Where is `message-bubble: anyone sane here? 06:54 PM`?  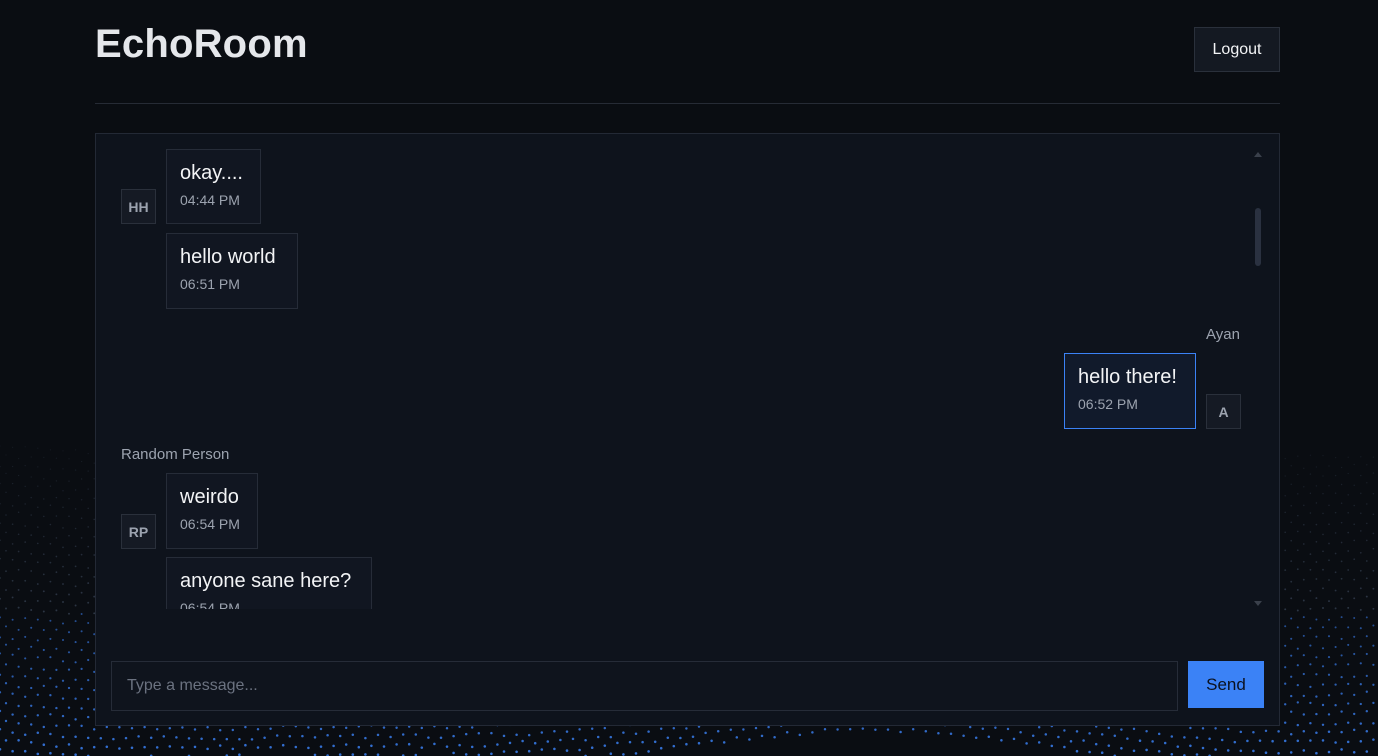
message-bubble: anyone sane here? 06:54 PM is located at coordinates (269, 583).